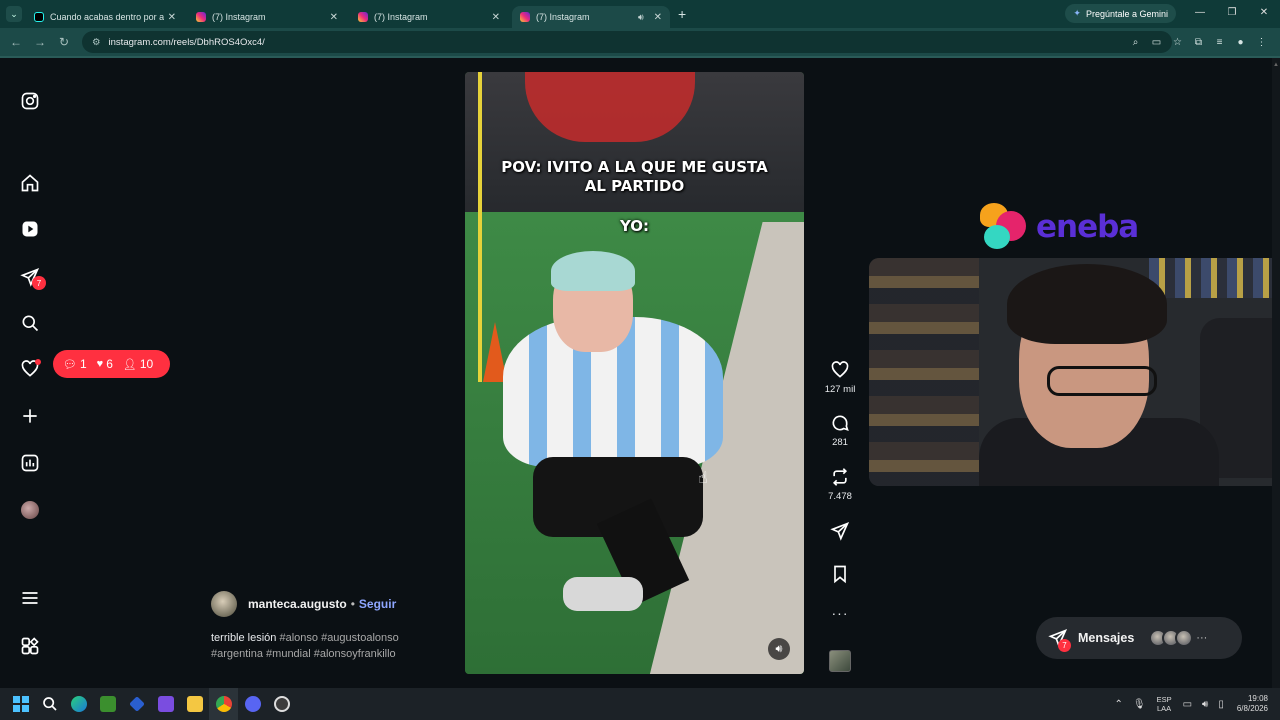  Describe the element at coordinates (223, 704) in the screenshot. I see `chrome-icon` at that location.